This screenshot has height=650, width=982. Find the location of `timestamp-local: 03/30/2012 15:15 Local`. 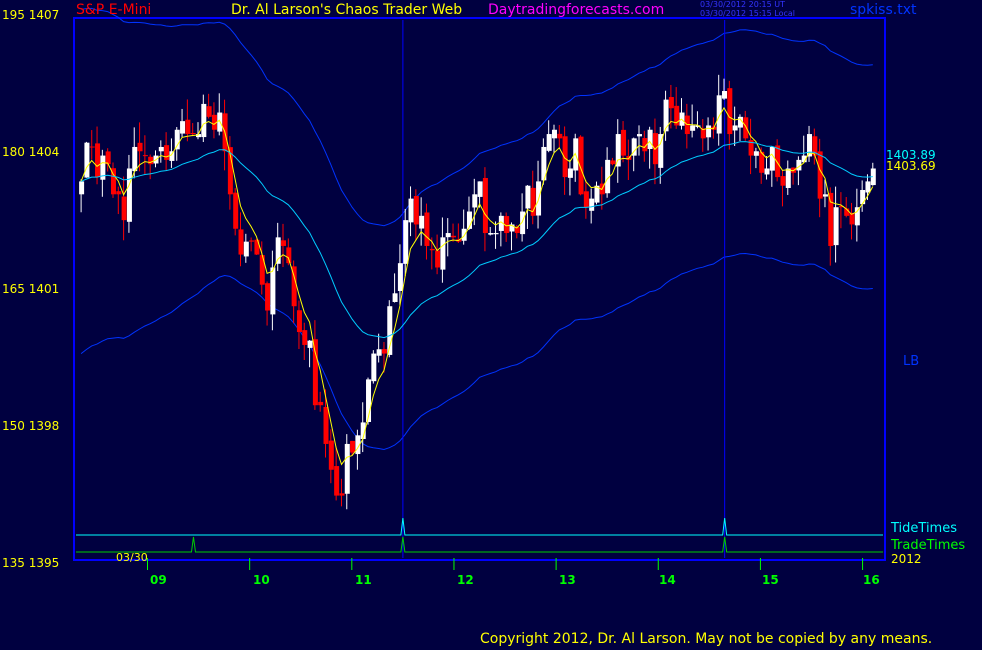

timestamp-local: 03/30/2012 15:15 Local is located at coordinates (747, 13).